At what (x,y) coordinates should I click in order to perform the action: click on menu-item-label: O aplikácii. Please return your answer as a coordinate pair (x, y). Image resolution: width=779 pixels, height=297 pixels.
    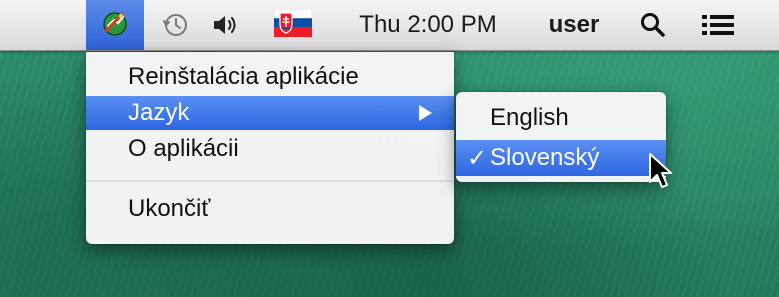
    Looking at the image, I should click on (183, 148).